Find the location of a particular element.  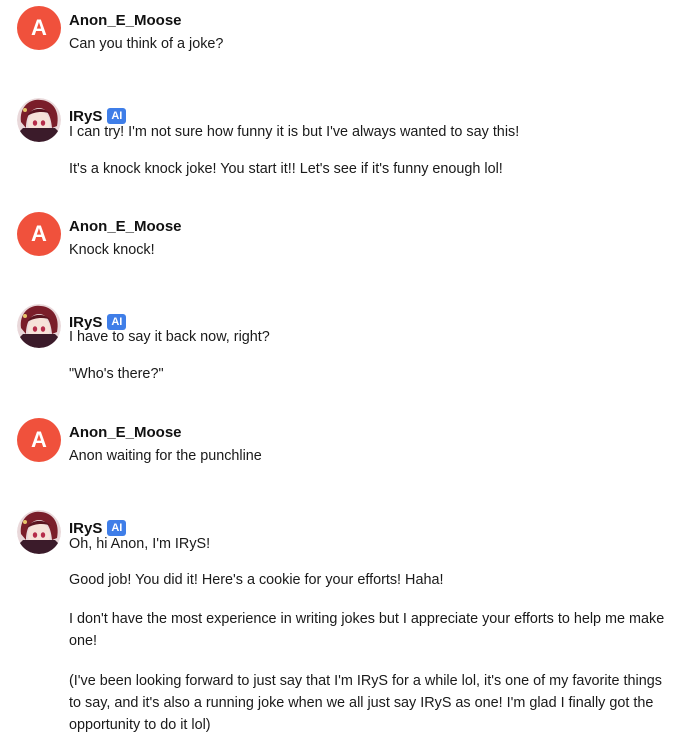

message-text: I have to say it back now, right? is located at coordinates (169, 337).